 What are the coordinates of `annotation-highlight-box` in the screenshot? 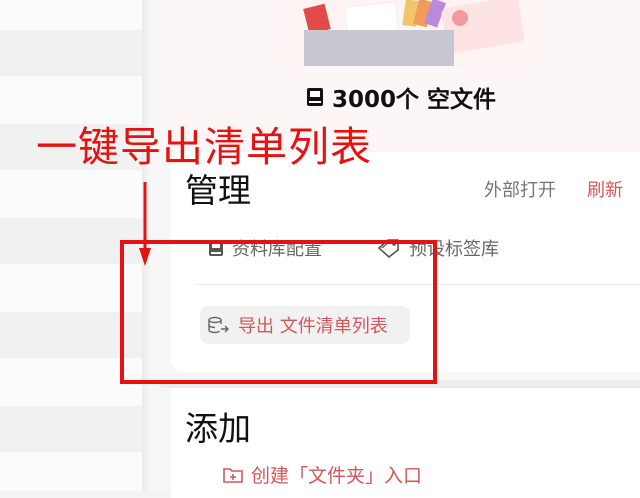 It's located at (278, 312).